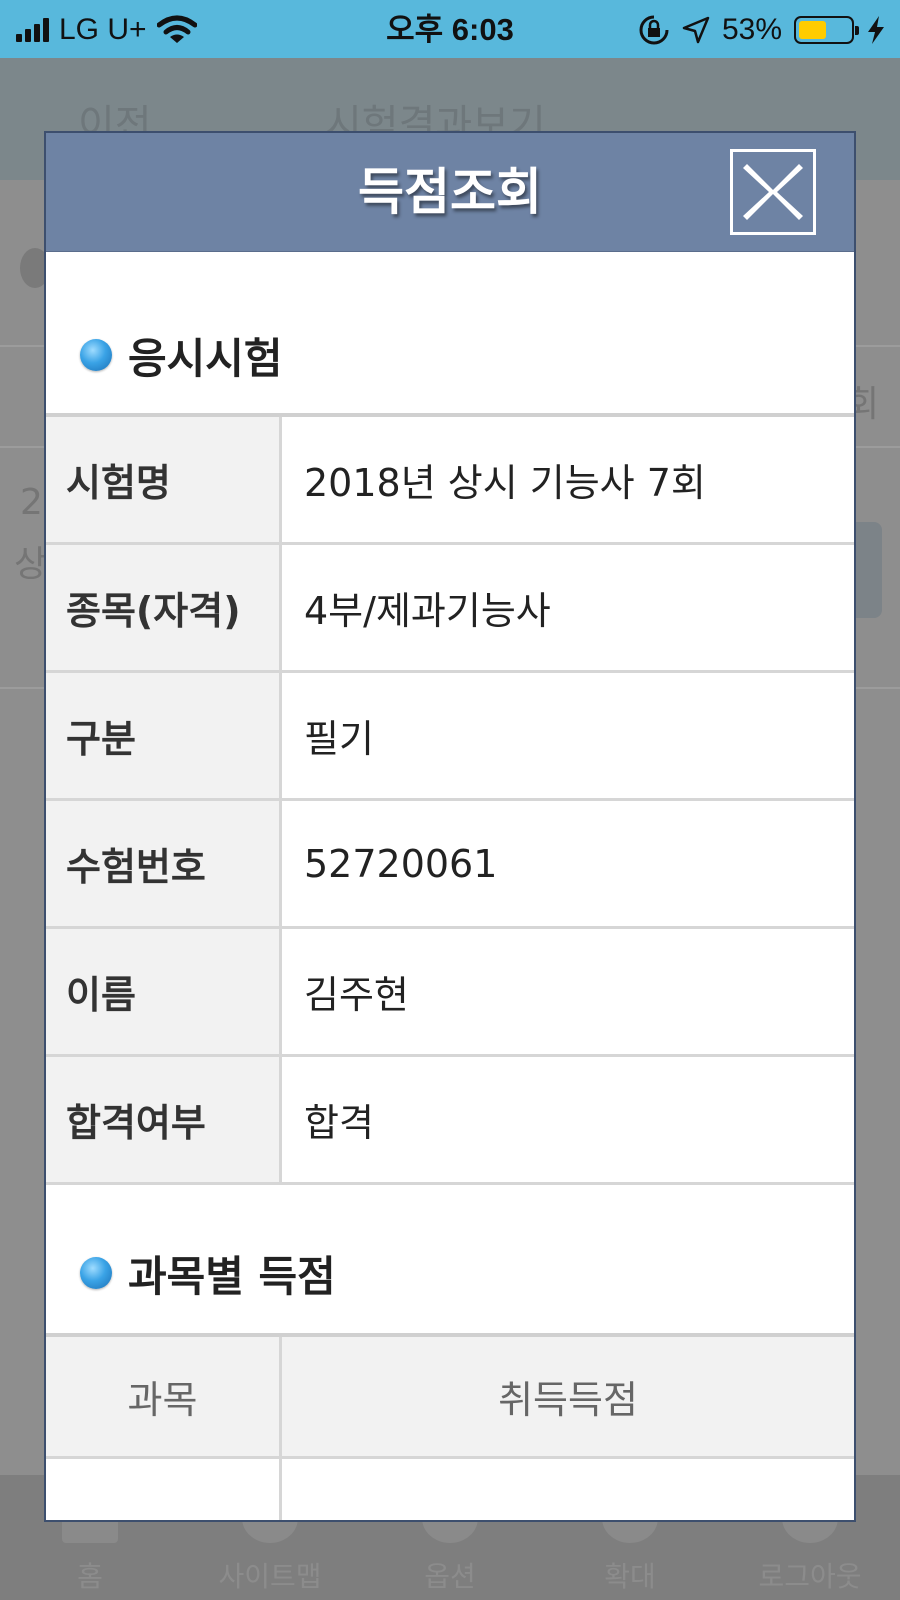  I want to click on signal-icon, so click(32, 30).